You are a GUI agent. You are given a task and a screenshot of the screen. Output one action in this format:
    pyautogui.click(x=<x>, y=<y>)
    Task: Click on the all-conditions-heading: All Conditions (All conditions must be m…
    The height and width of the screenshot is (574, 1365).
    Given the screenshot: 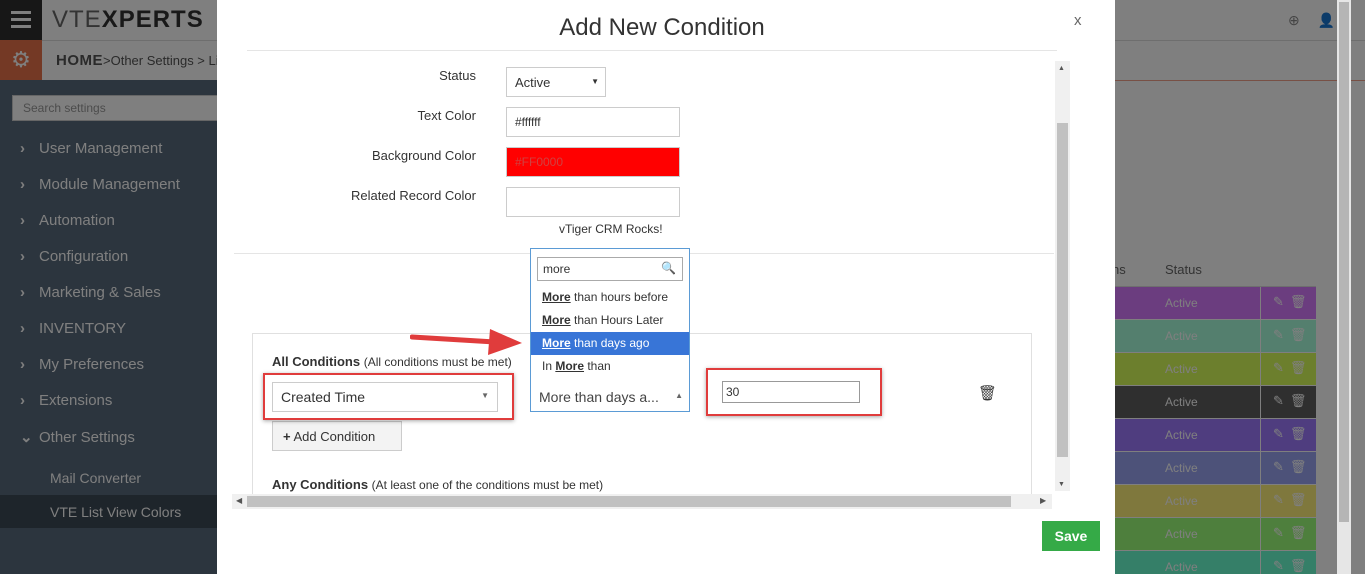 What is the action you would take?
    pyautogui.click(x=392, y=361)
    